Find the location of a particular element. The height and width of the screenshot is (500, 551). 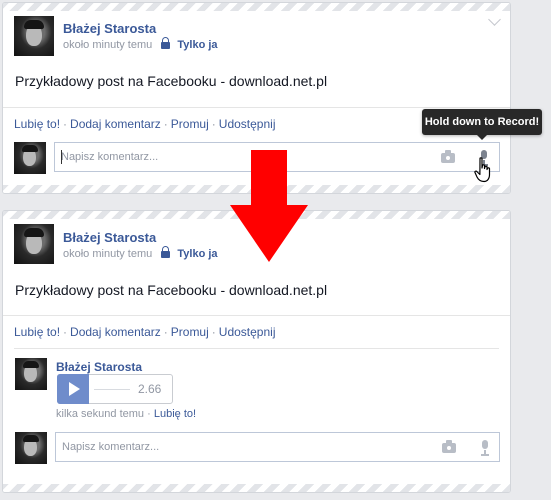

play-icon is located at coordinates (73, 389).